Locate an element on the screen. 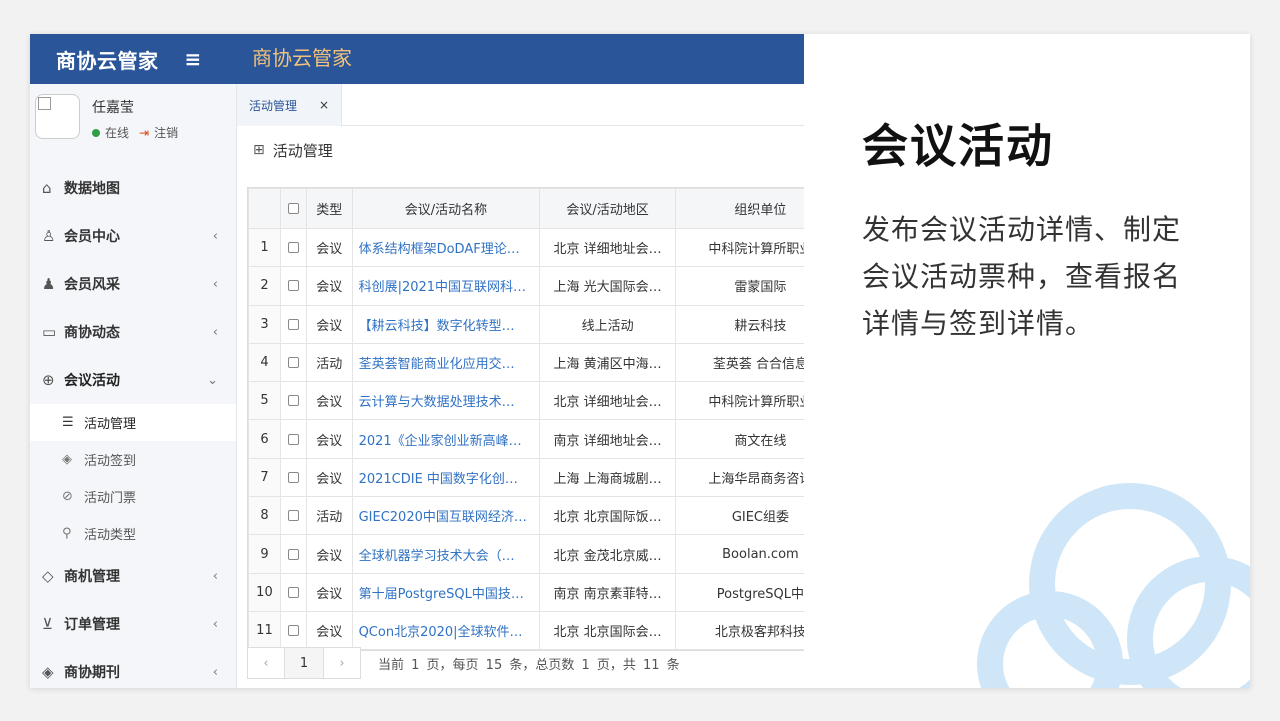 The width and height of the screenshot is (1280, 721). row-org: GIEC组委 is located at coordinates (739, 516).